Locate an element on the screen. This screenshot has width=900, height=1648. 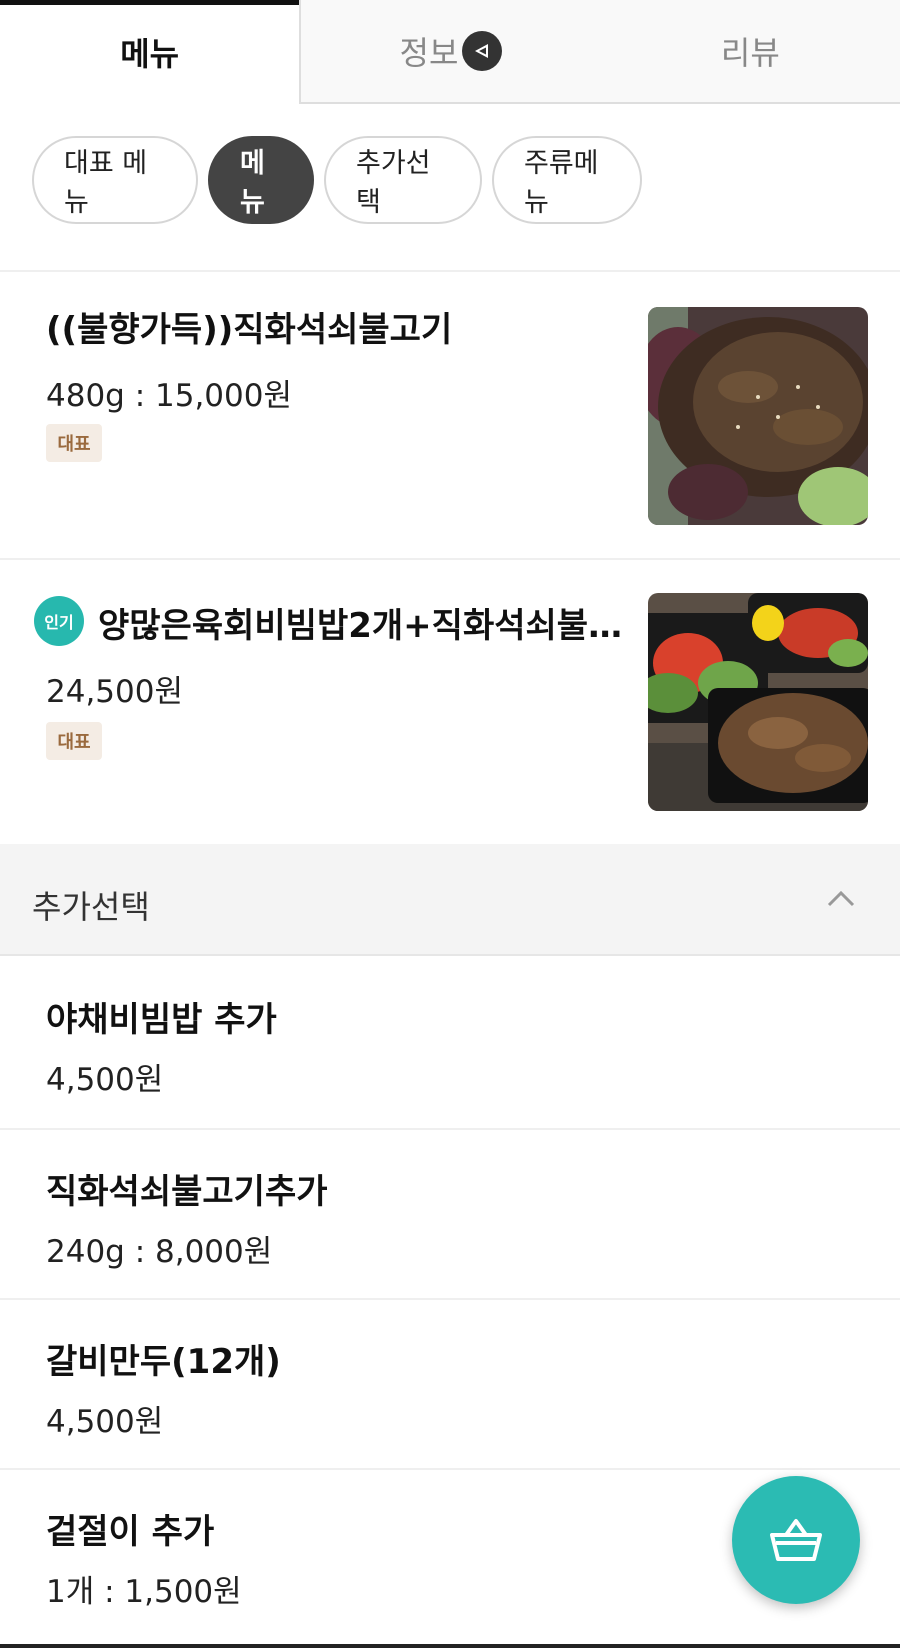
top-tabs: 메뉴 정보 리뷰 is located at coordinates (450, 52).